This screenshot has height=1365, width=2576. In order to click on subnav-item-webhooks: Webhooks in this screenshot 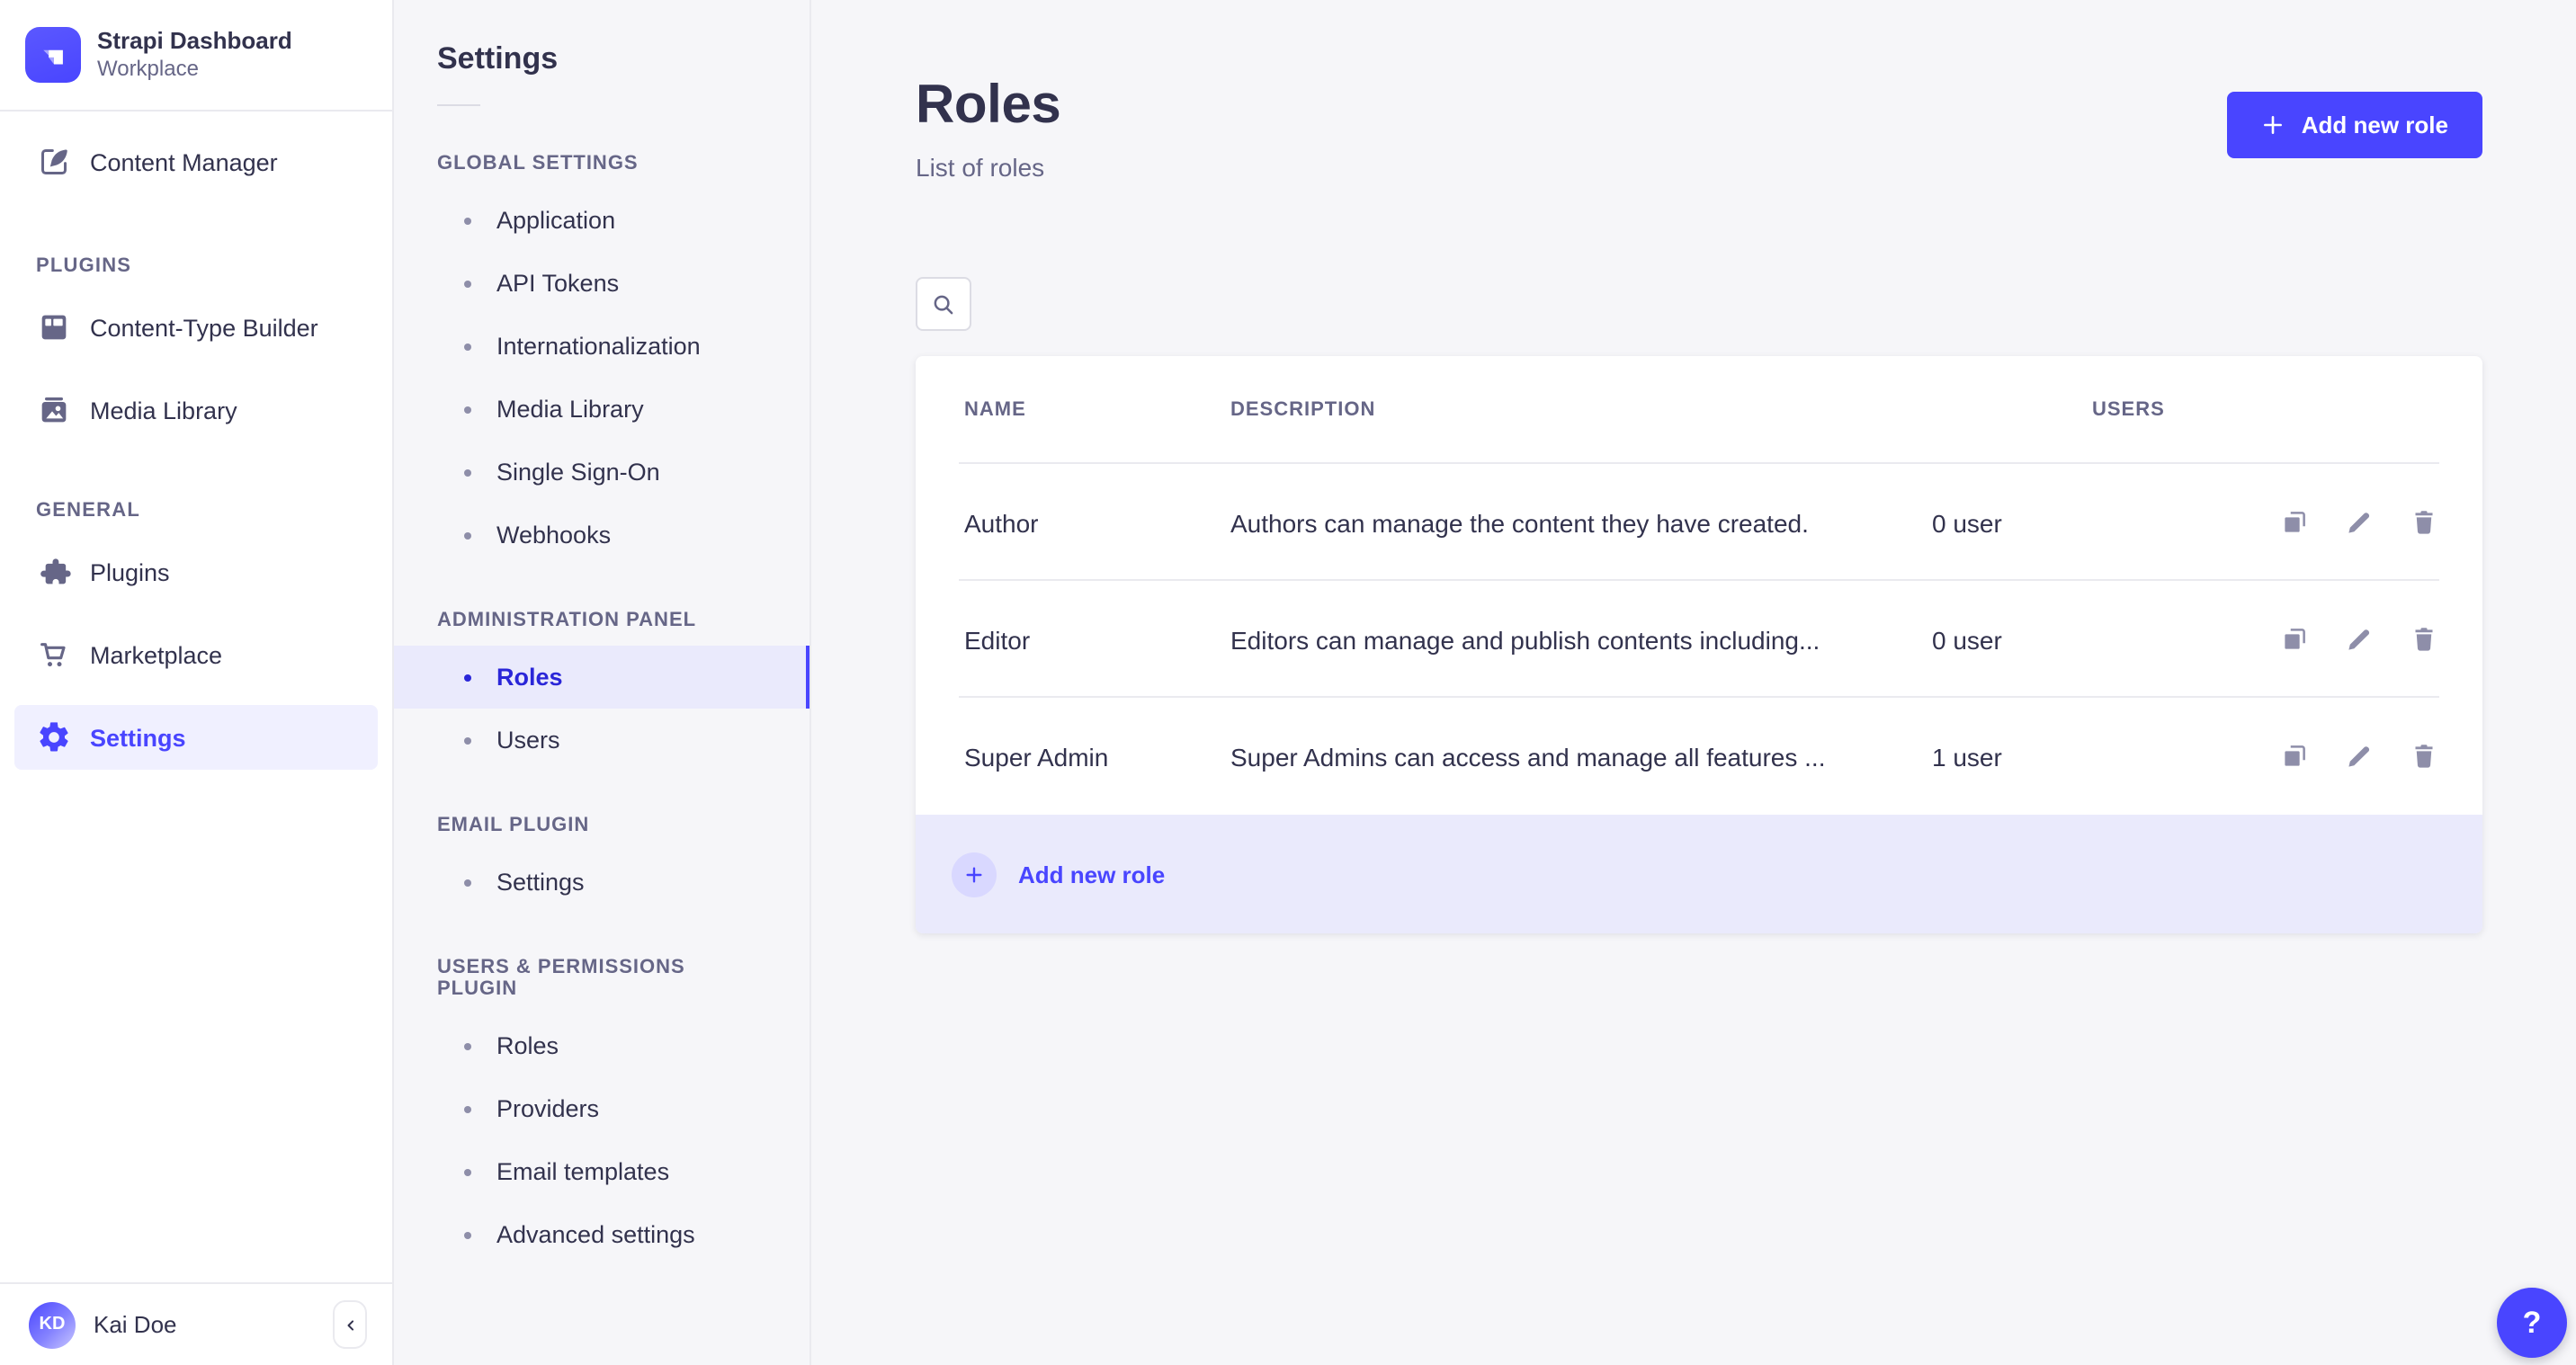, I will do `click(601, 535)`.